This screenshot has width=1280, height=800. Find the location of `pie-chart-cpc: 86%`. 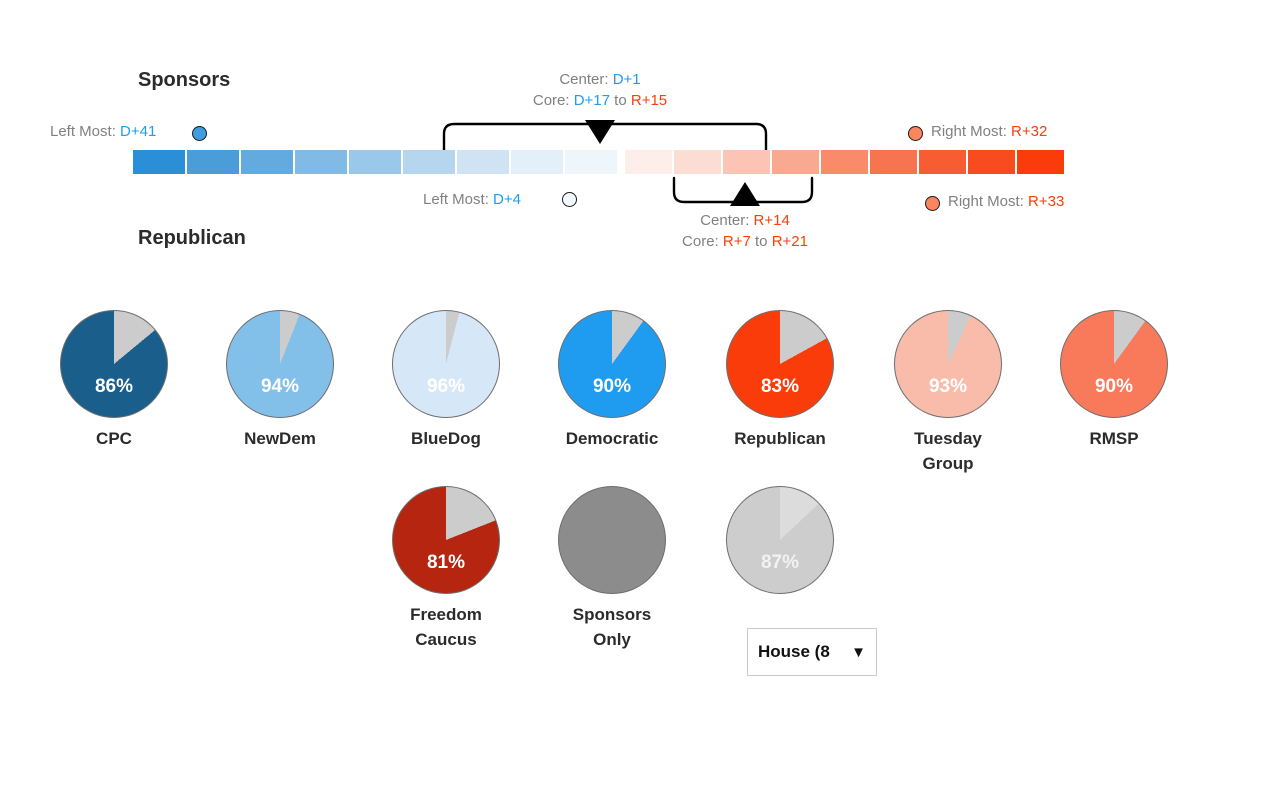

pie-chart-cpc: 86% is located at coordinates (114, 364).